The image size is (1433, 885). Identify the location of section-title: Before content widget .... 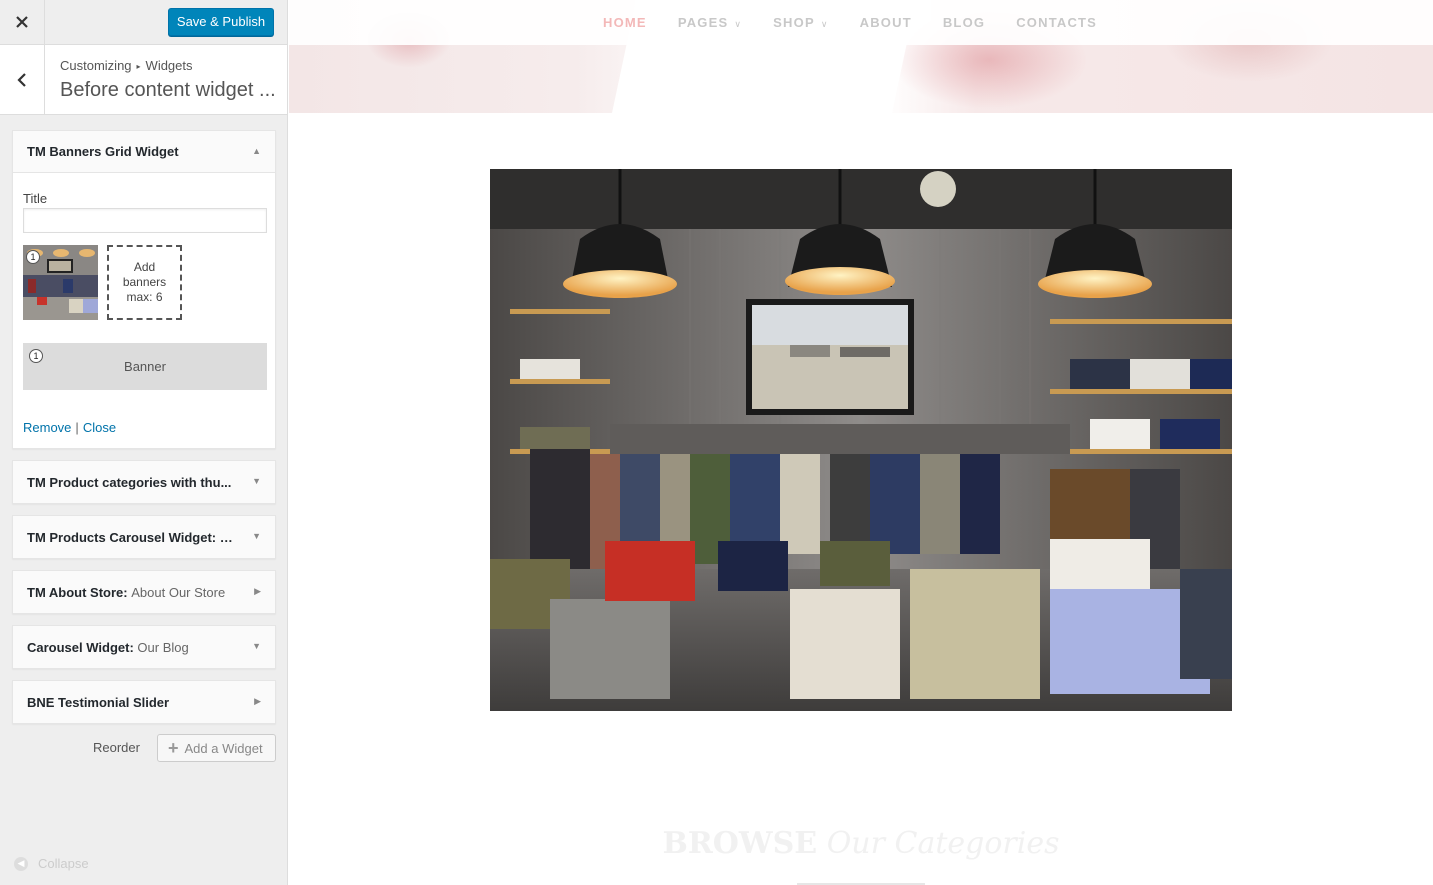
(168, 90).